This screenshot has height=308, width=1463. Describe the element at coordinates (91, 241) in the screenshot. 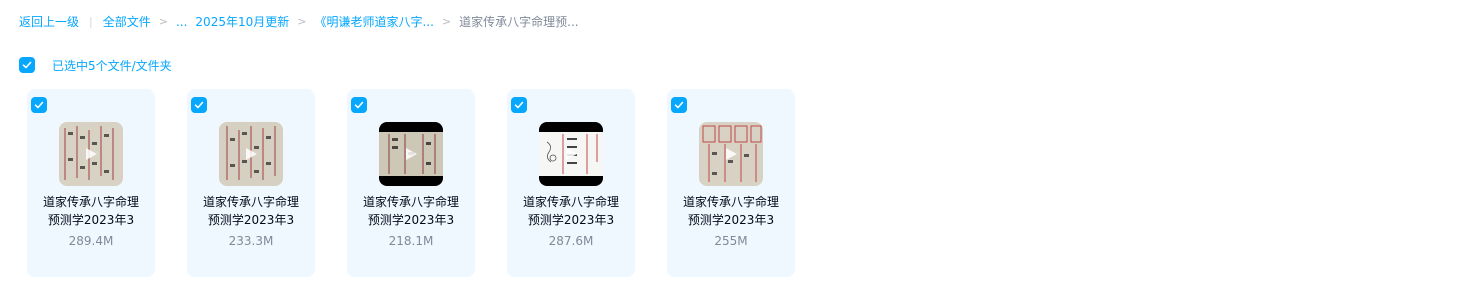

I see `file-size: 289.4M` at that location.